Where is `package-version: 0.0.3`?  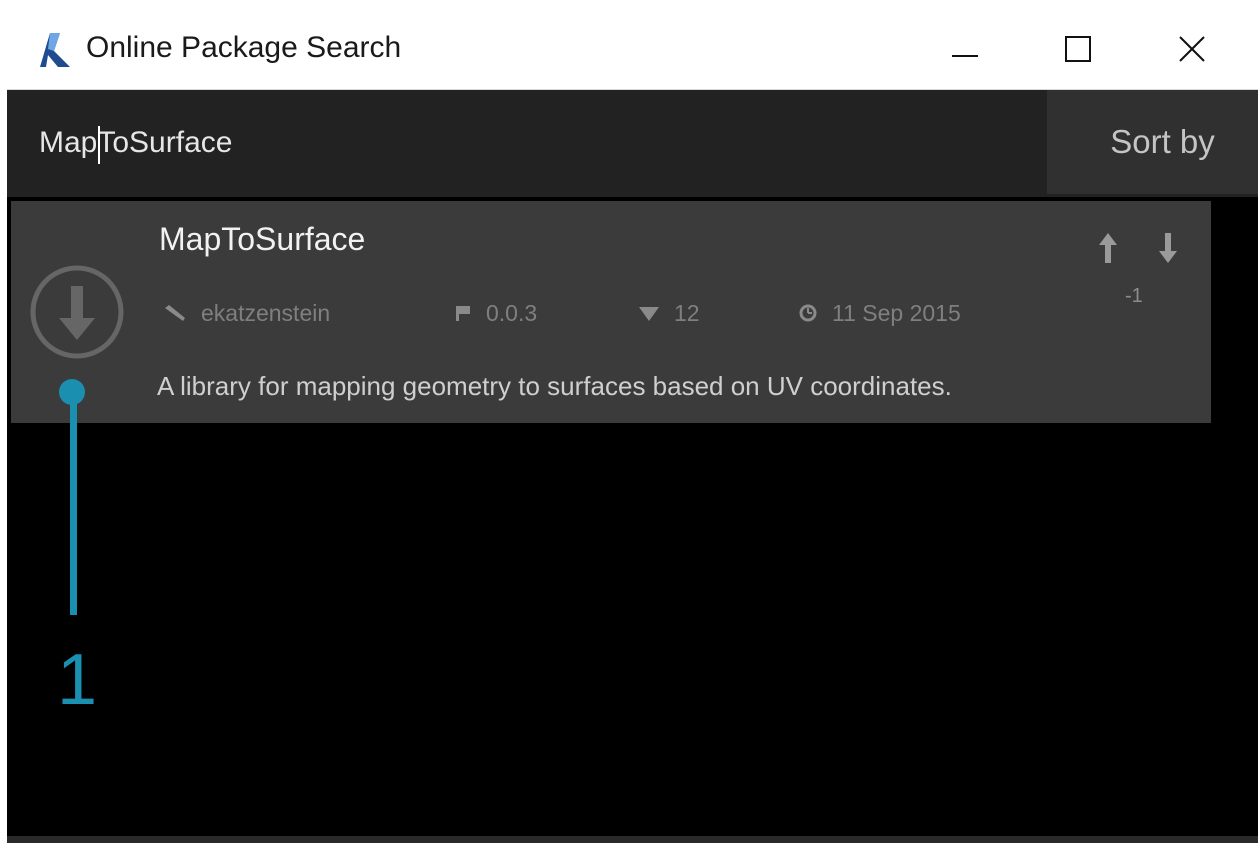
package-version: 0.0.3 is located at coordinates (495, 313).